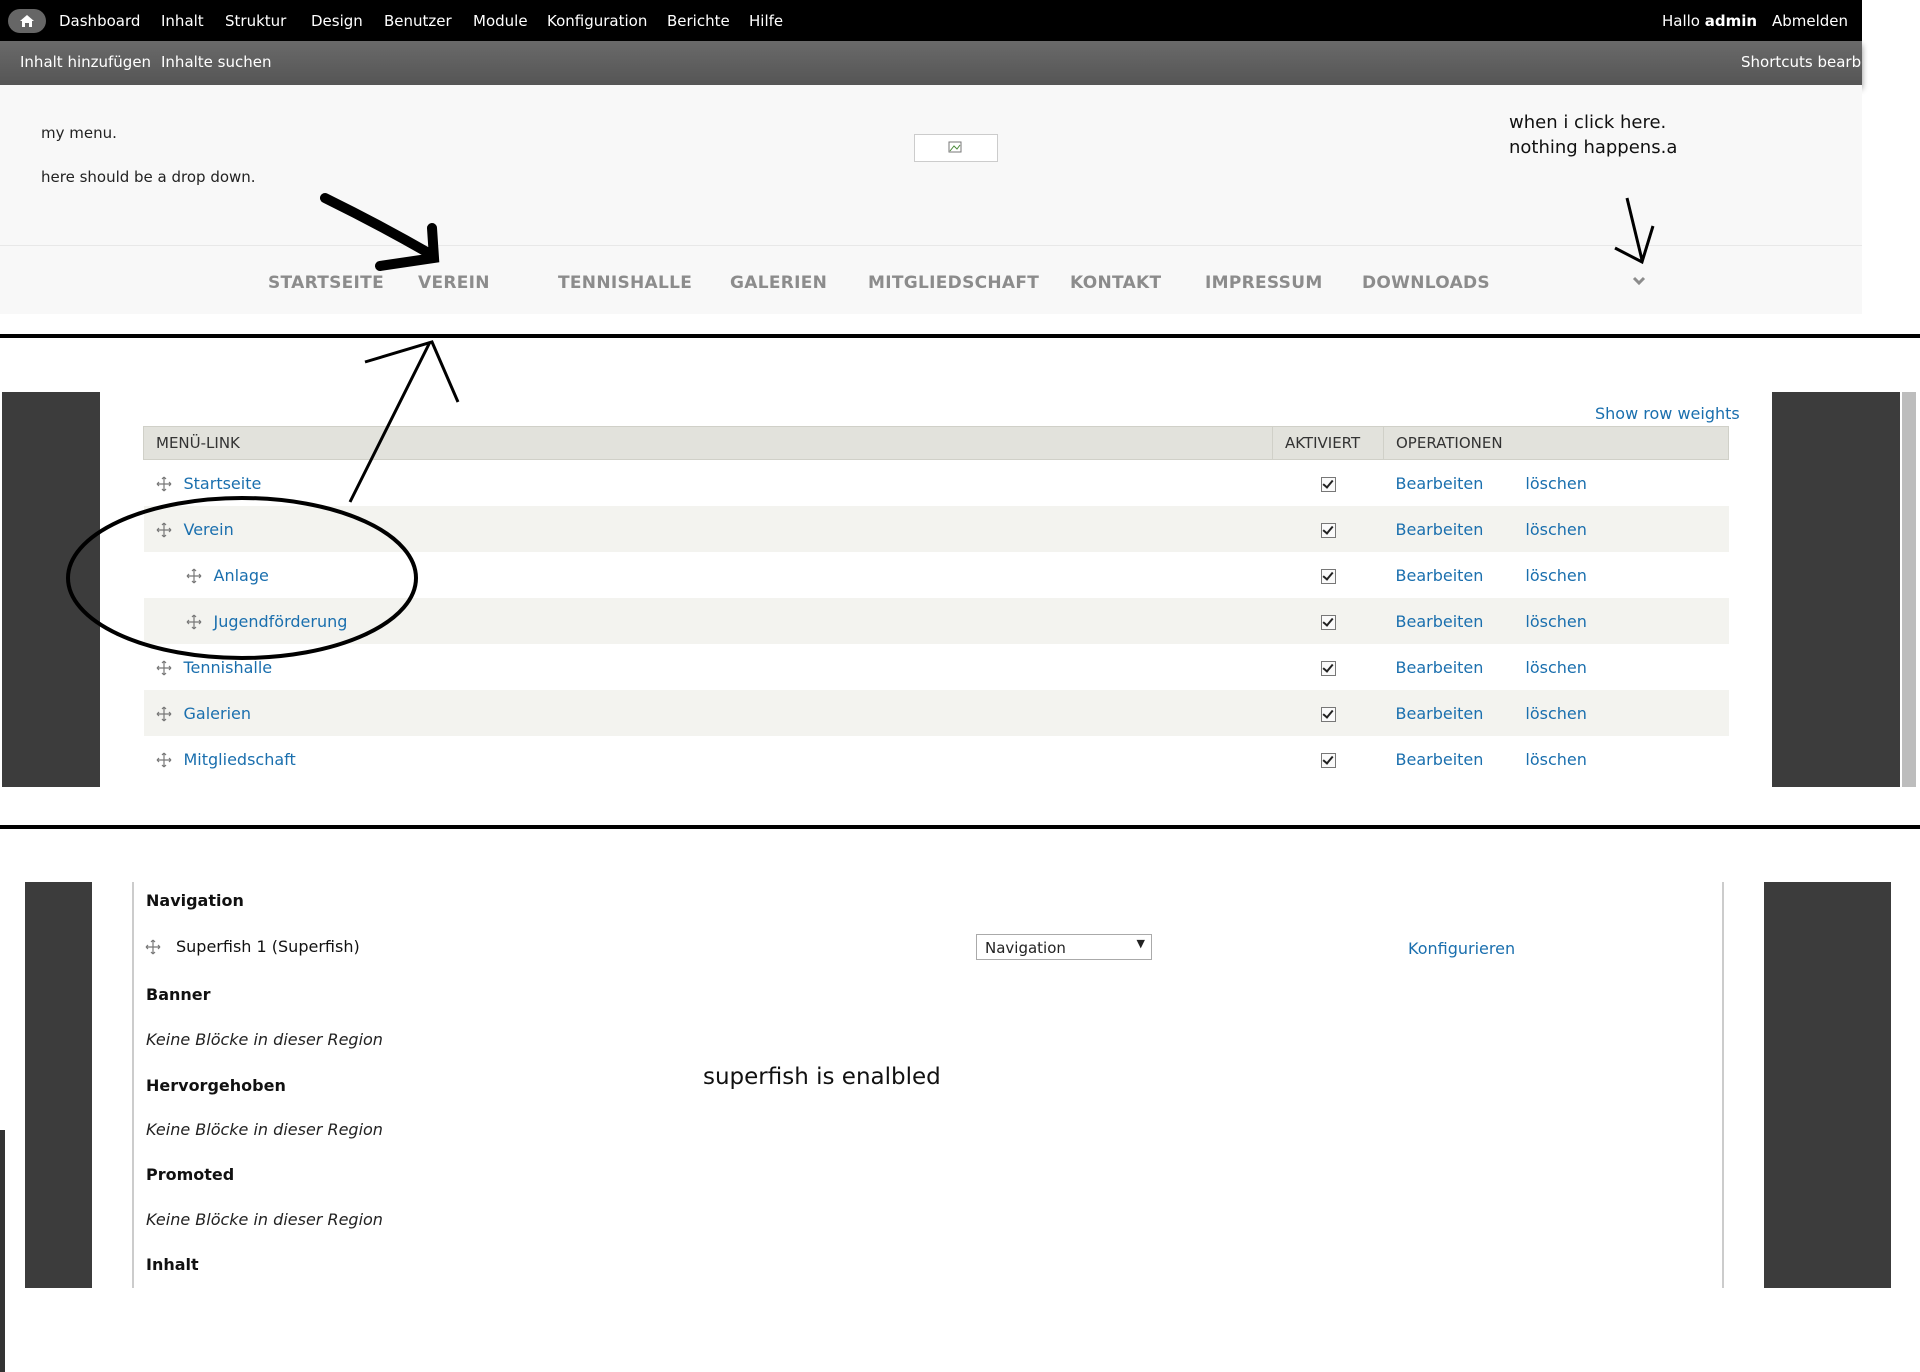 This screenshot has width=1920, height=1372. What do you see at coordinates (172, 1264) in the screenshot?
I see `region-title-inhalt: Inhalt` at bounding box center [172, 1264].